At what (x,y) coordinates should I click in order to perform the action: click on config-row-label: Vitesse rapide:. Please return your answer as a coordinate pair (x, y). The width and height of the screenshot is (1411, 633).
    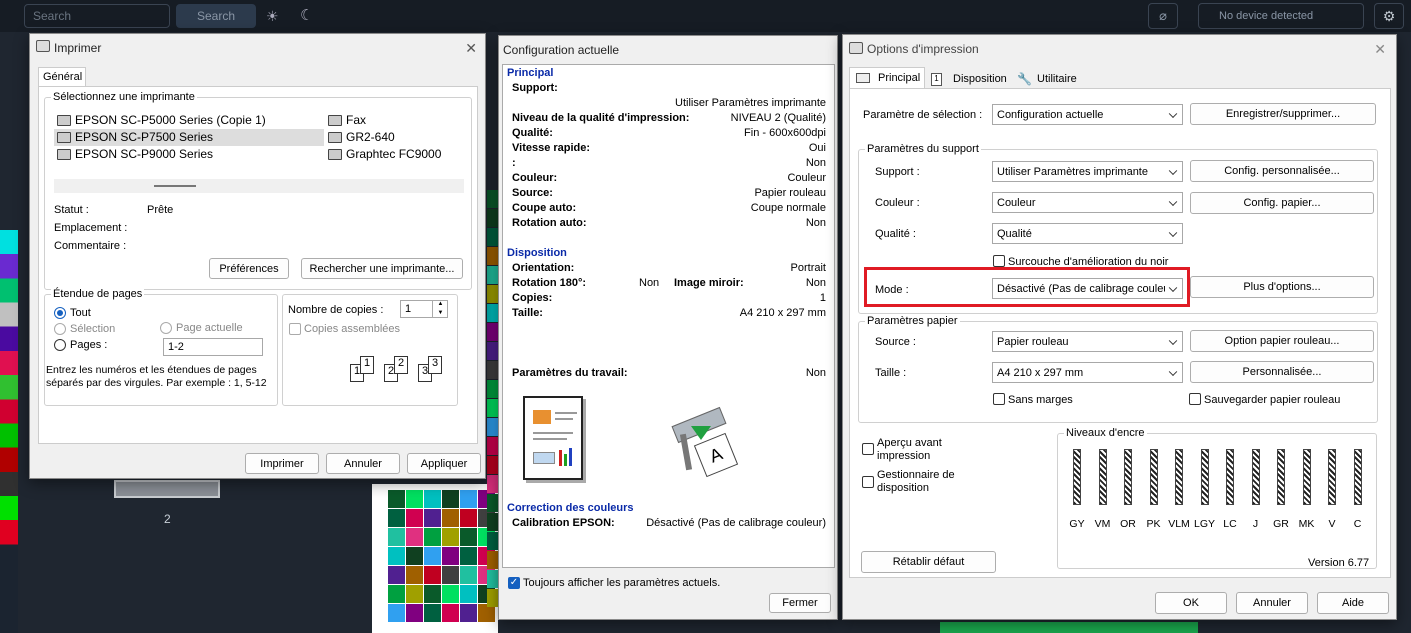
    Looking at the image, I should click on (551, 148).